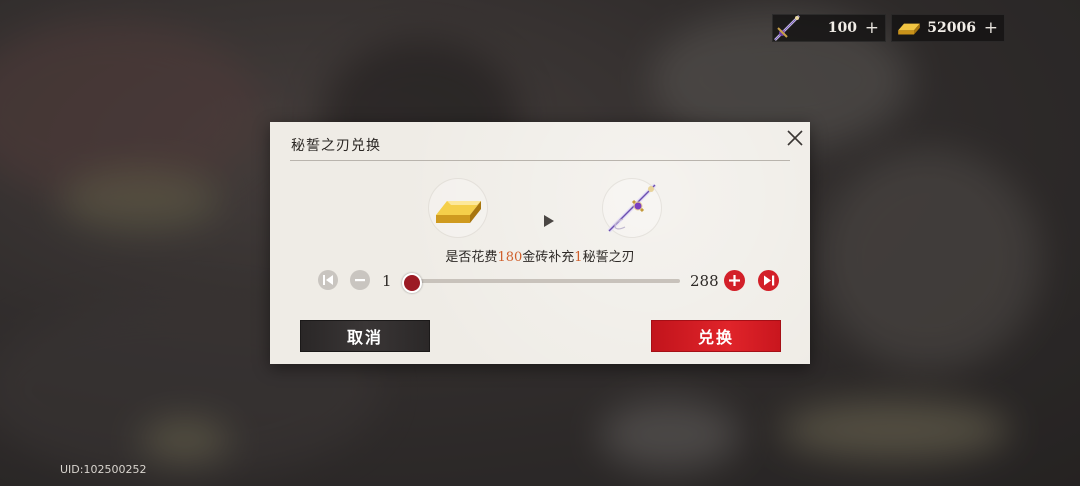  Describe the element at coordinates (328, 280) in the screenshot. I see `min-quantity-button` at that location.